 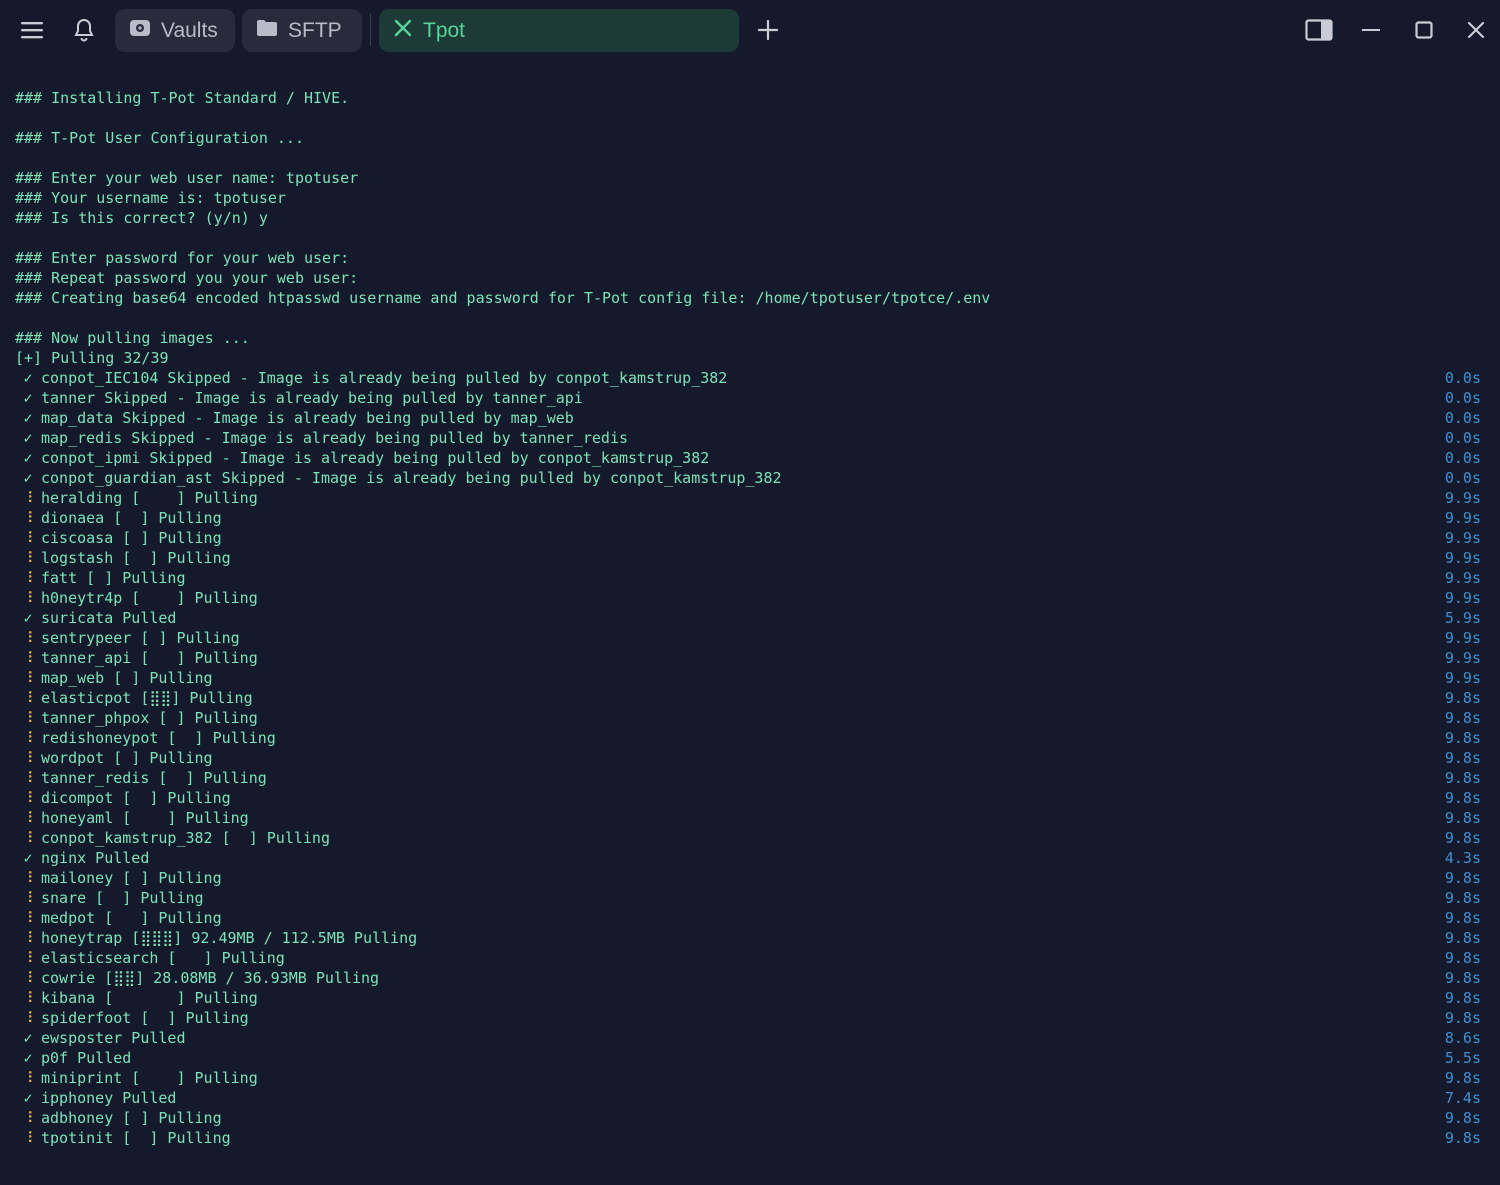 I want to click on tab-tpot: Tpot, so click(x=559, y=30).